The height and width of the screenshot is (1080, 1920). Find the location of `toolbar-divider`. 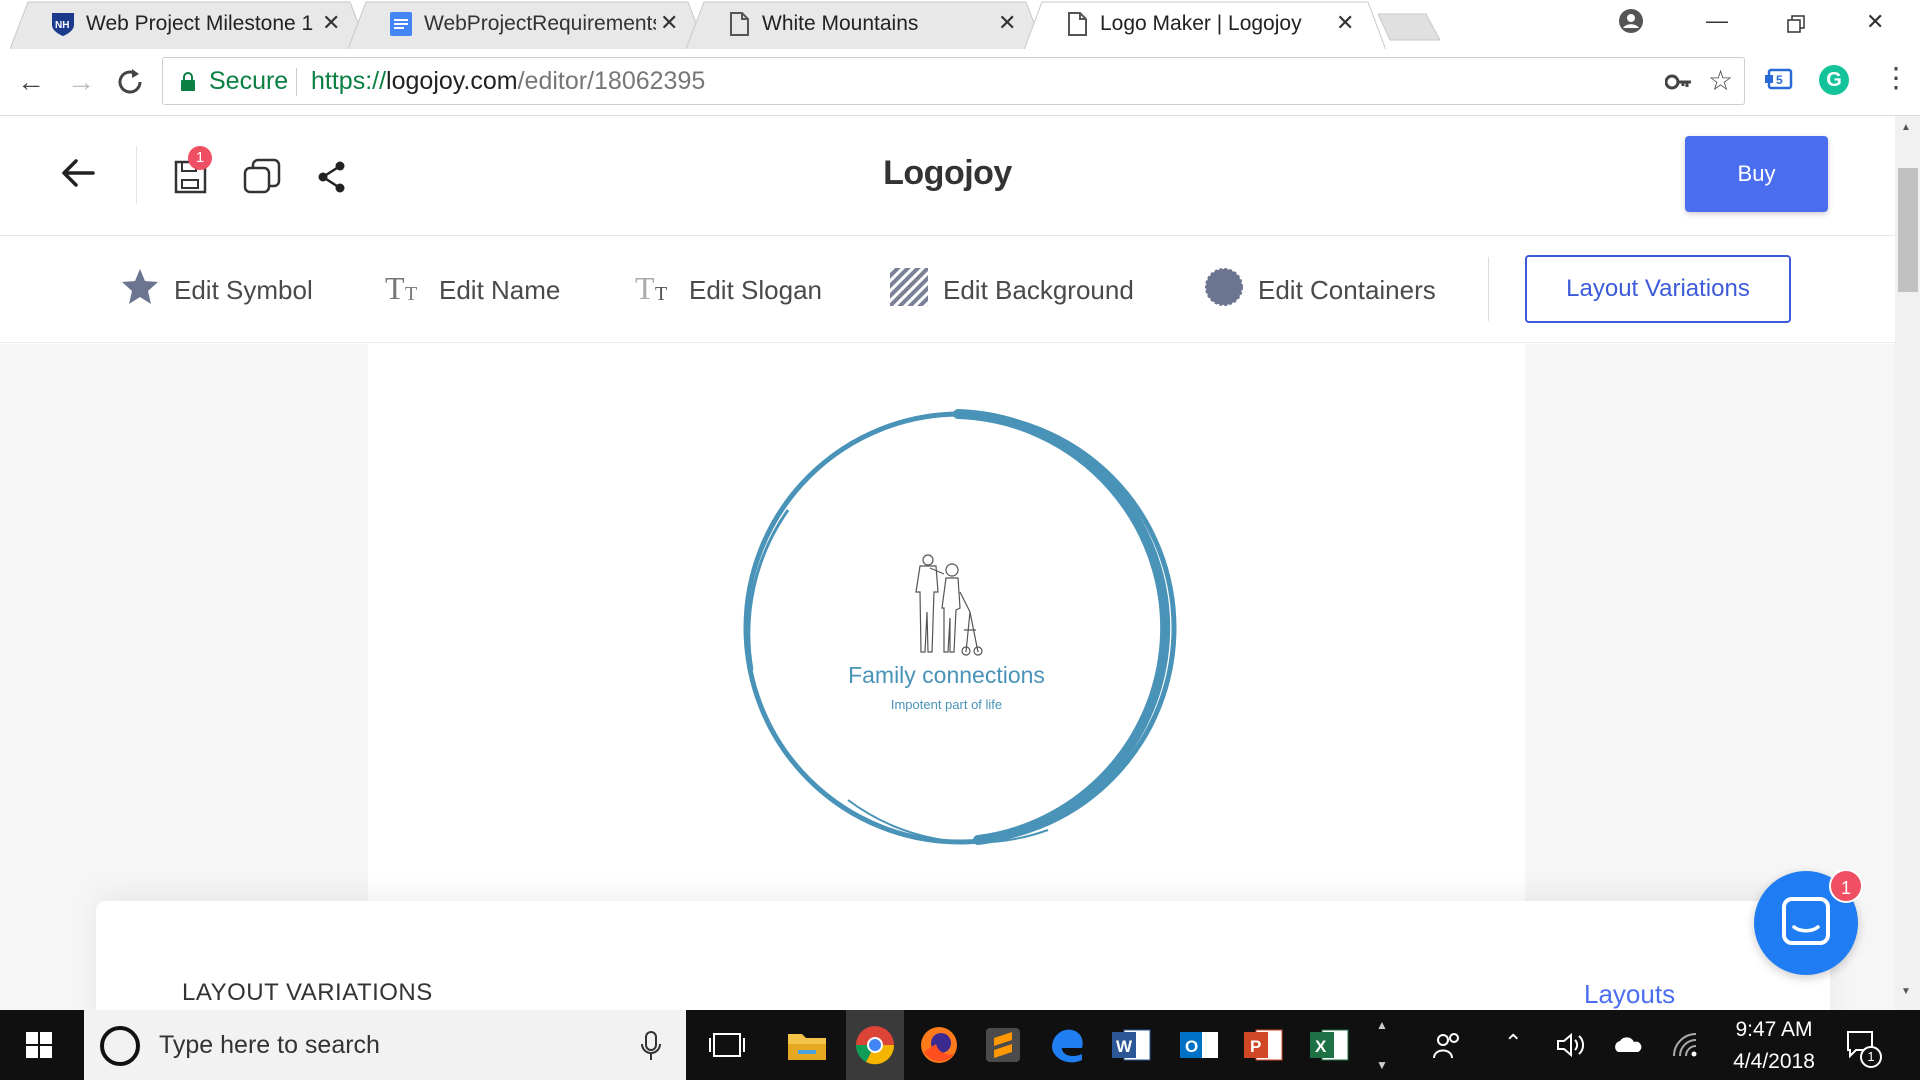

toolbar-divider is located at coordinates (1488, 289).